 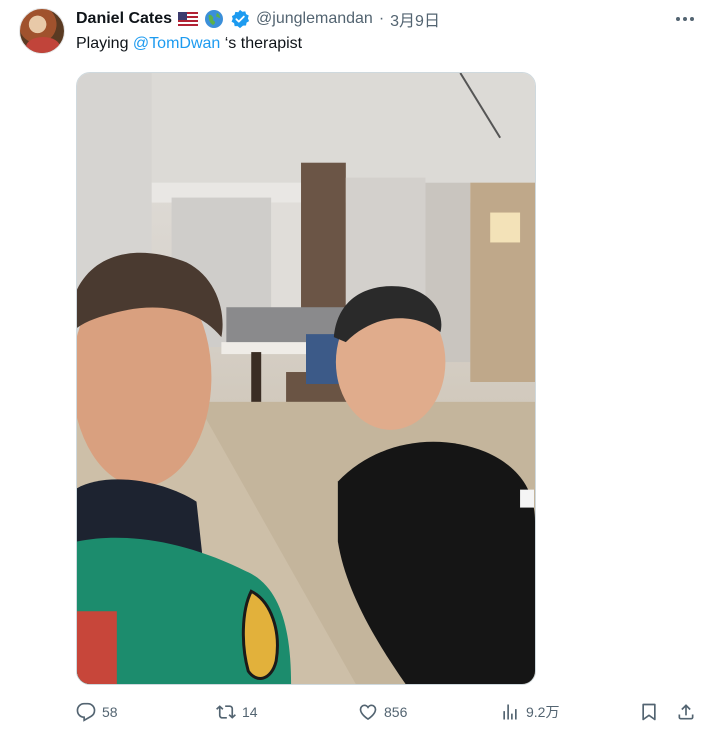 What do you see at coordinates (42, 31) in the screenshot?
I see `author-avatar` at bounding box center [42, 31].